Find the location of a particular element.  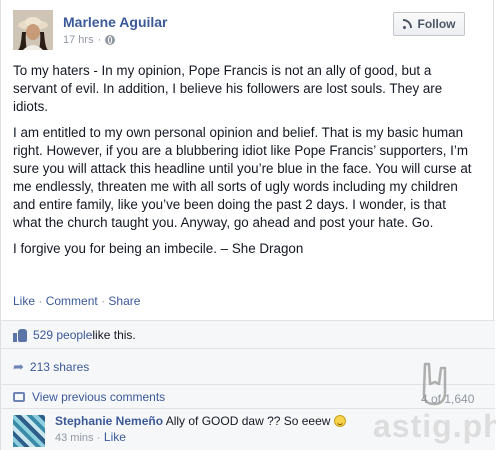

likes-suffix: like this. is located at coordinates (114, 334).